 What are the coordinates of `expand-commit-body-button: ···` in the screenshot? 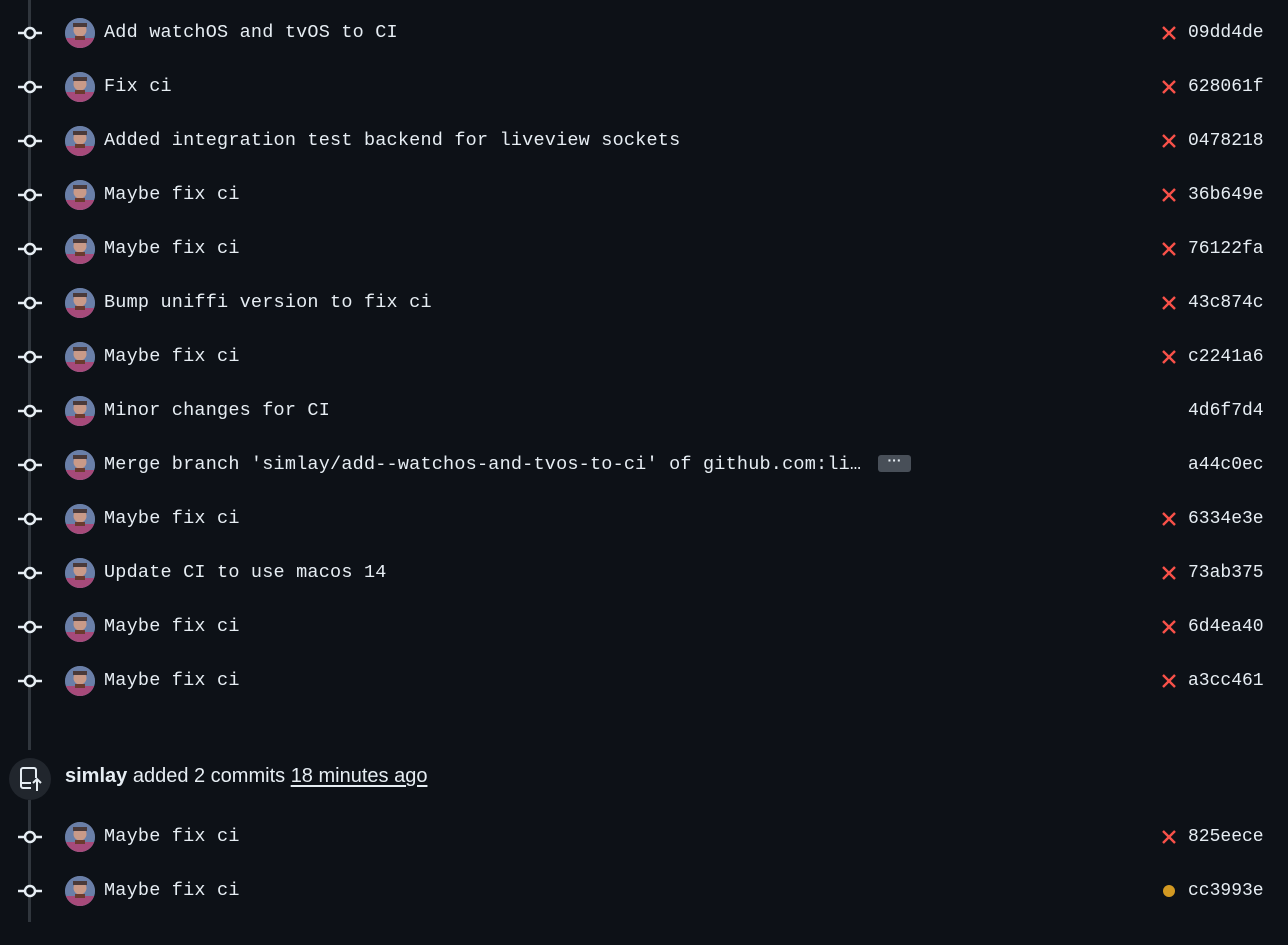 It's located at (894, 462).